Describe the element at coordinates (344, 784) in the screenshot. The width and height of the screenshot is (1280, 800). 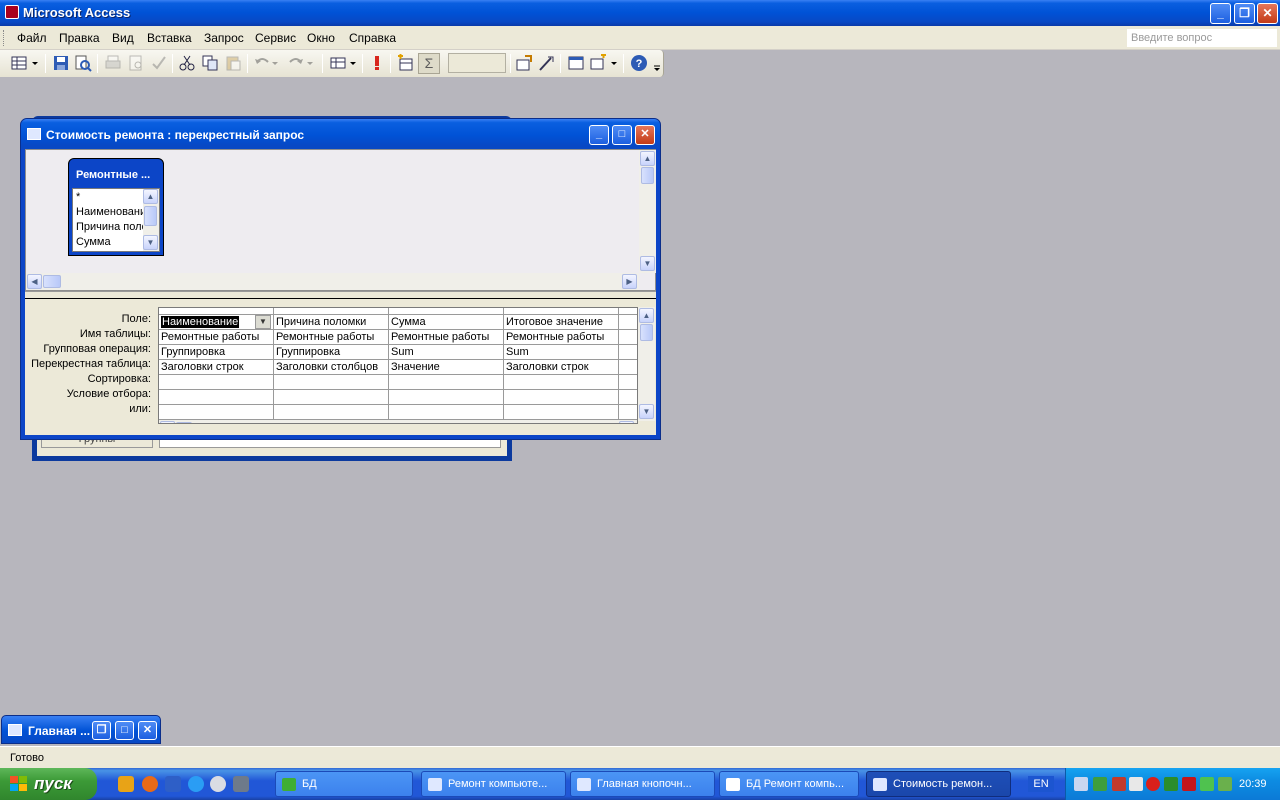
I see `taskbar-item: БД` at that location.